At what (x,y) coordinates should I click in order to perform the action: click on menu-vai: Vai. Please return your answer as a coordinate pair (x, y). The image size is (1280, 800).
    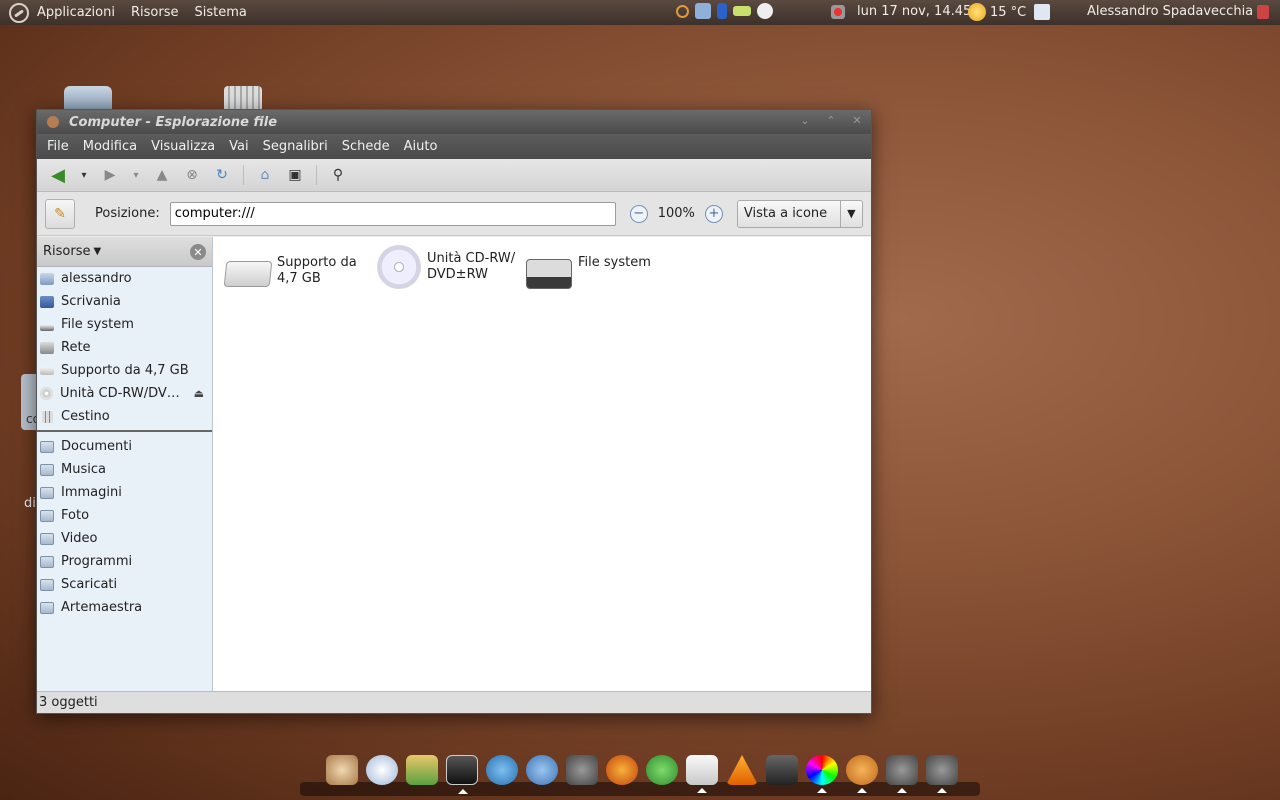
    Looking at the image, I should click on (238, 146).